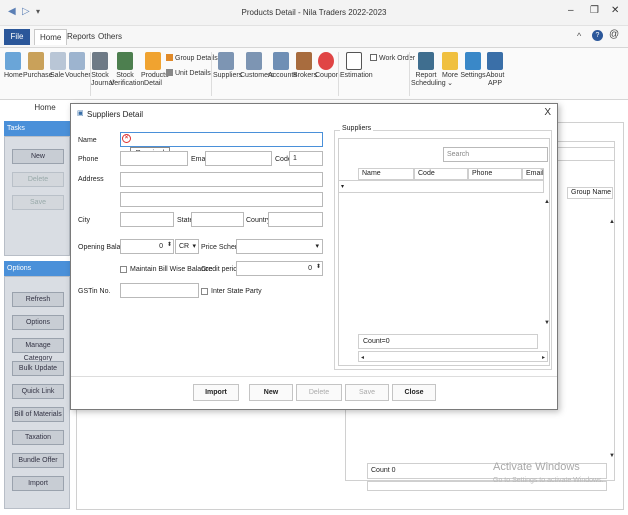 The width and height of the screenshot is (628, 515). What do you see at coordinates (221, 179) in the screenshot?
I see `address-line1-input` at bounding box center [221, 179].